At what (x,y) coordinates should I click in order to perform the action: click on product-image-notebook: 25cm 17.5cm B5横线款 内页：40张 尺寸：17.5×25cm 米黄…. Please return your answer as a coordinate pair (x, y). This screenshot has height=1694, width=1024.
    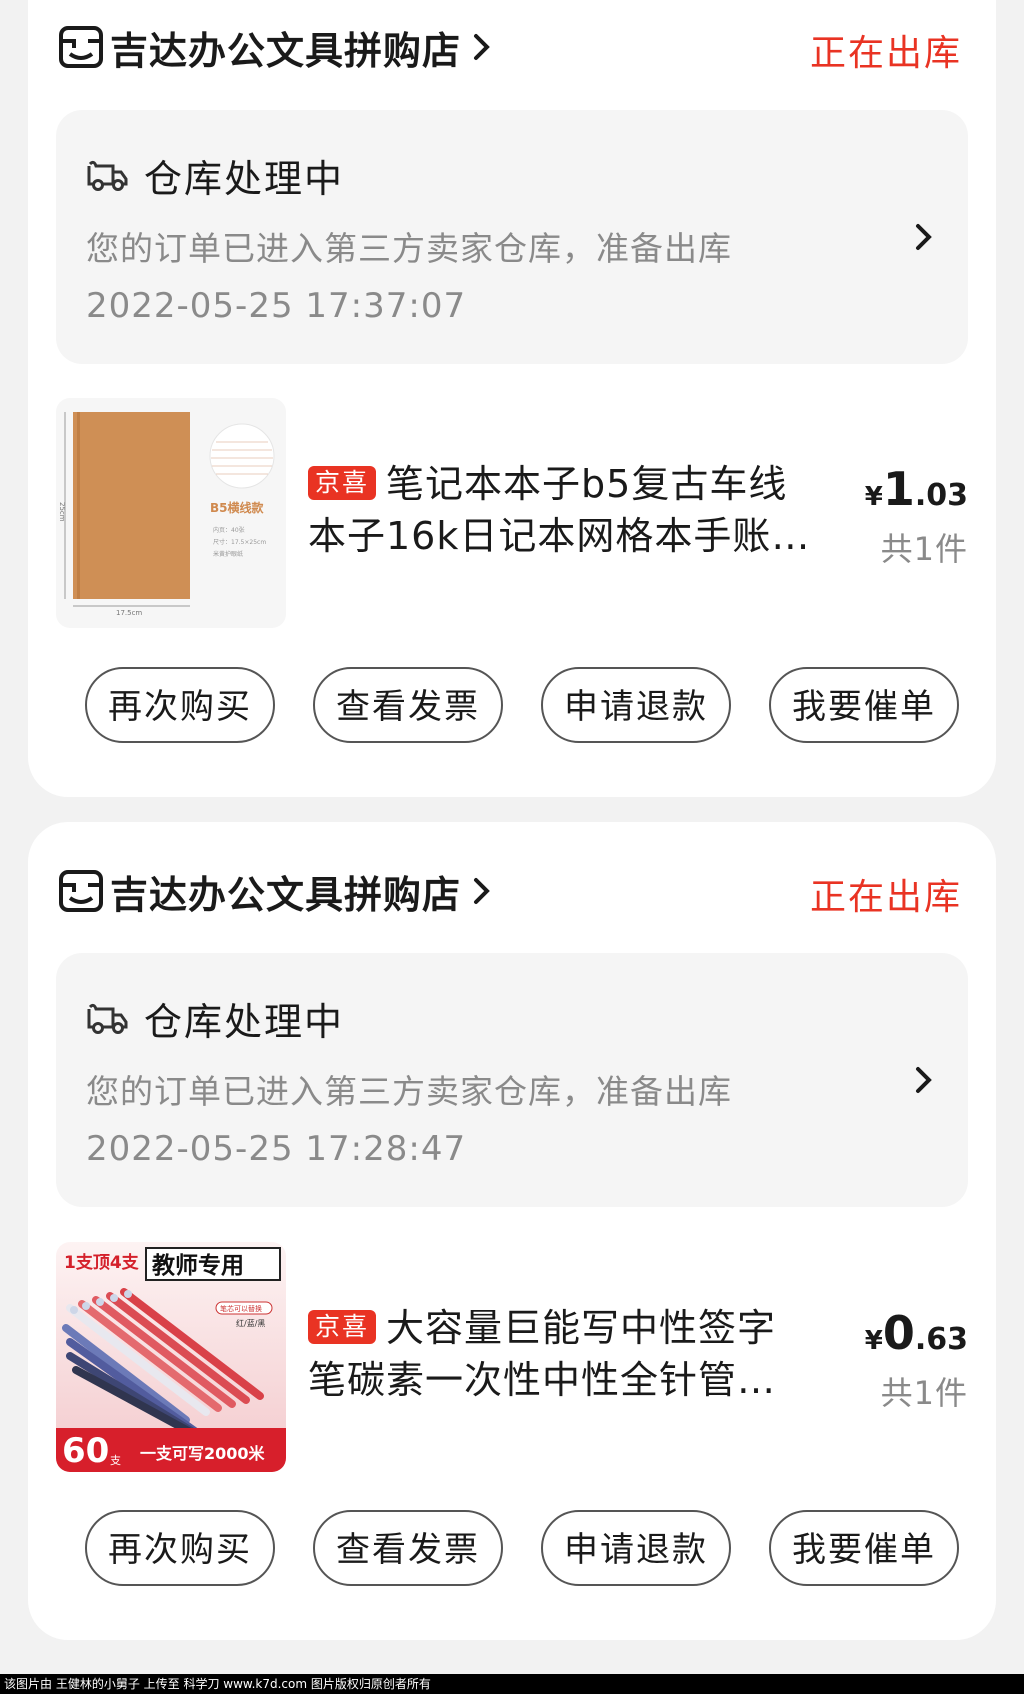
    Looking at the image, I should click on (171, 513).